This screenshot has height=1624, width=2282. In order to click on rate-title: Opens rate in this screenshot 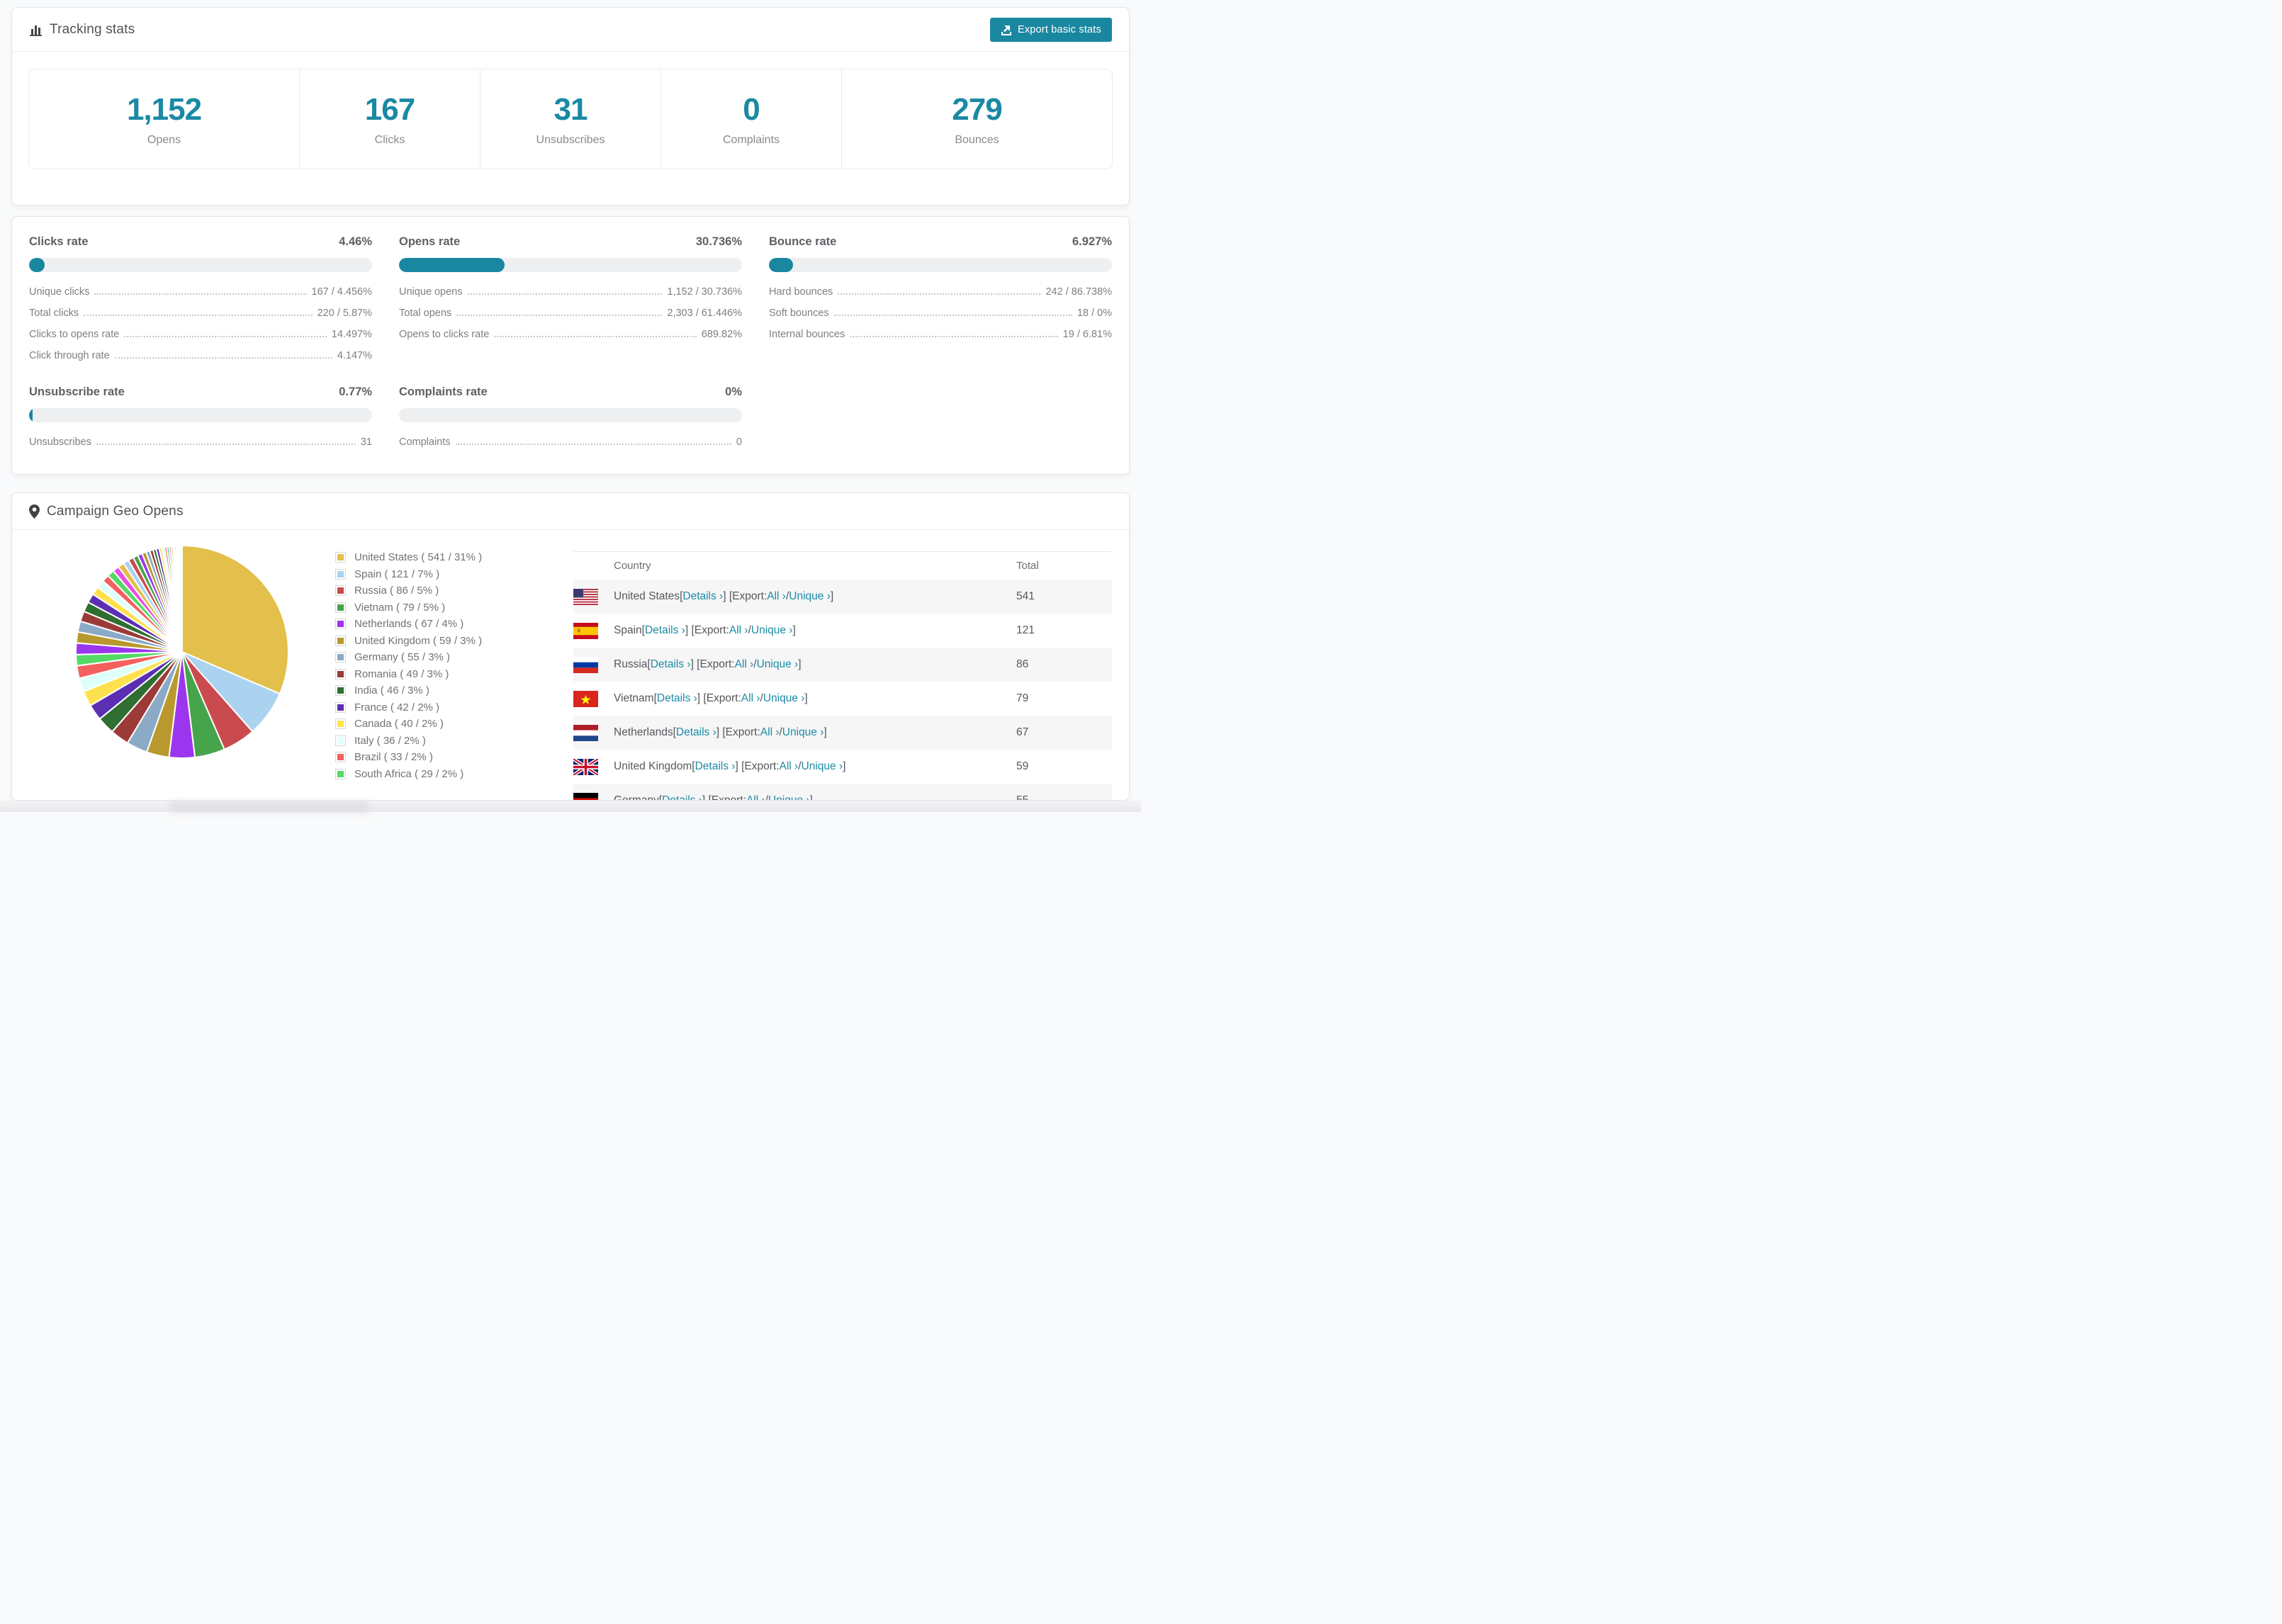, I will do `click(430, 242)`.